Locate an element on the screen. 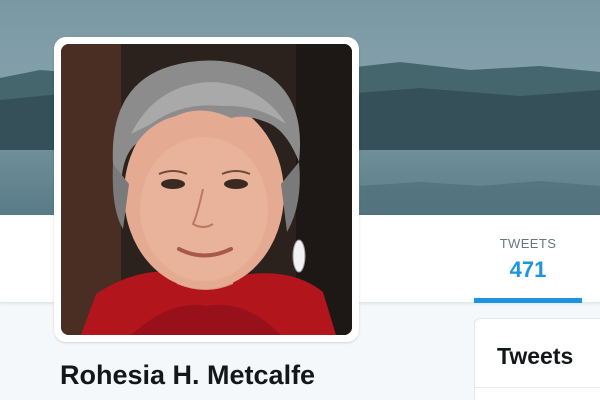 This screenshot has width=600, height=400. tweets-module: Tweets is located at coordinates (537, 359).